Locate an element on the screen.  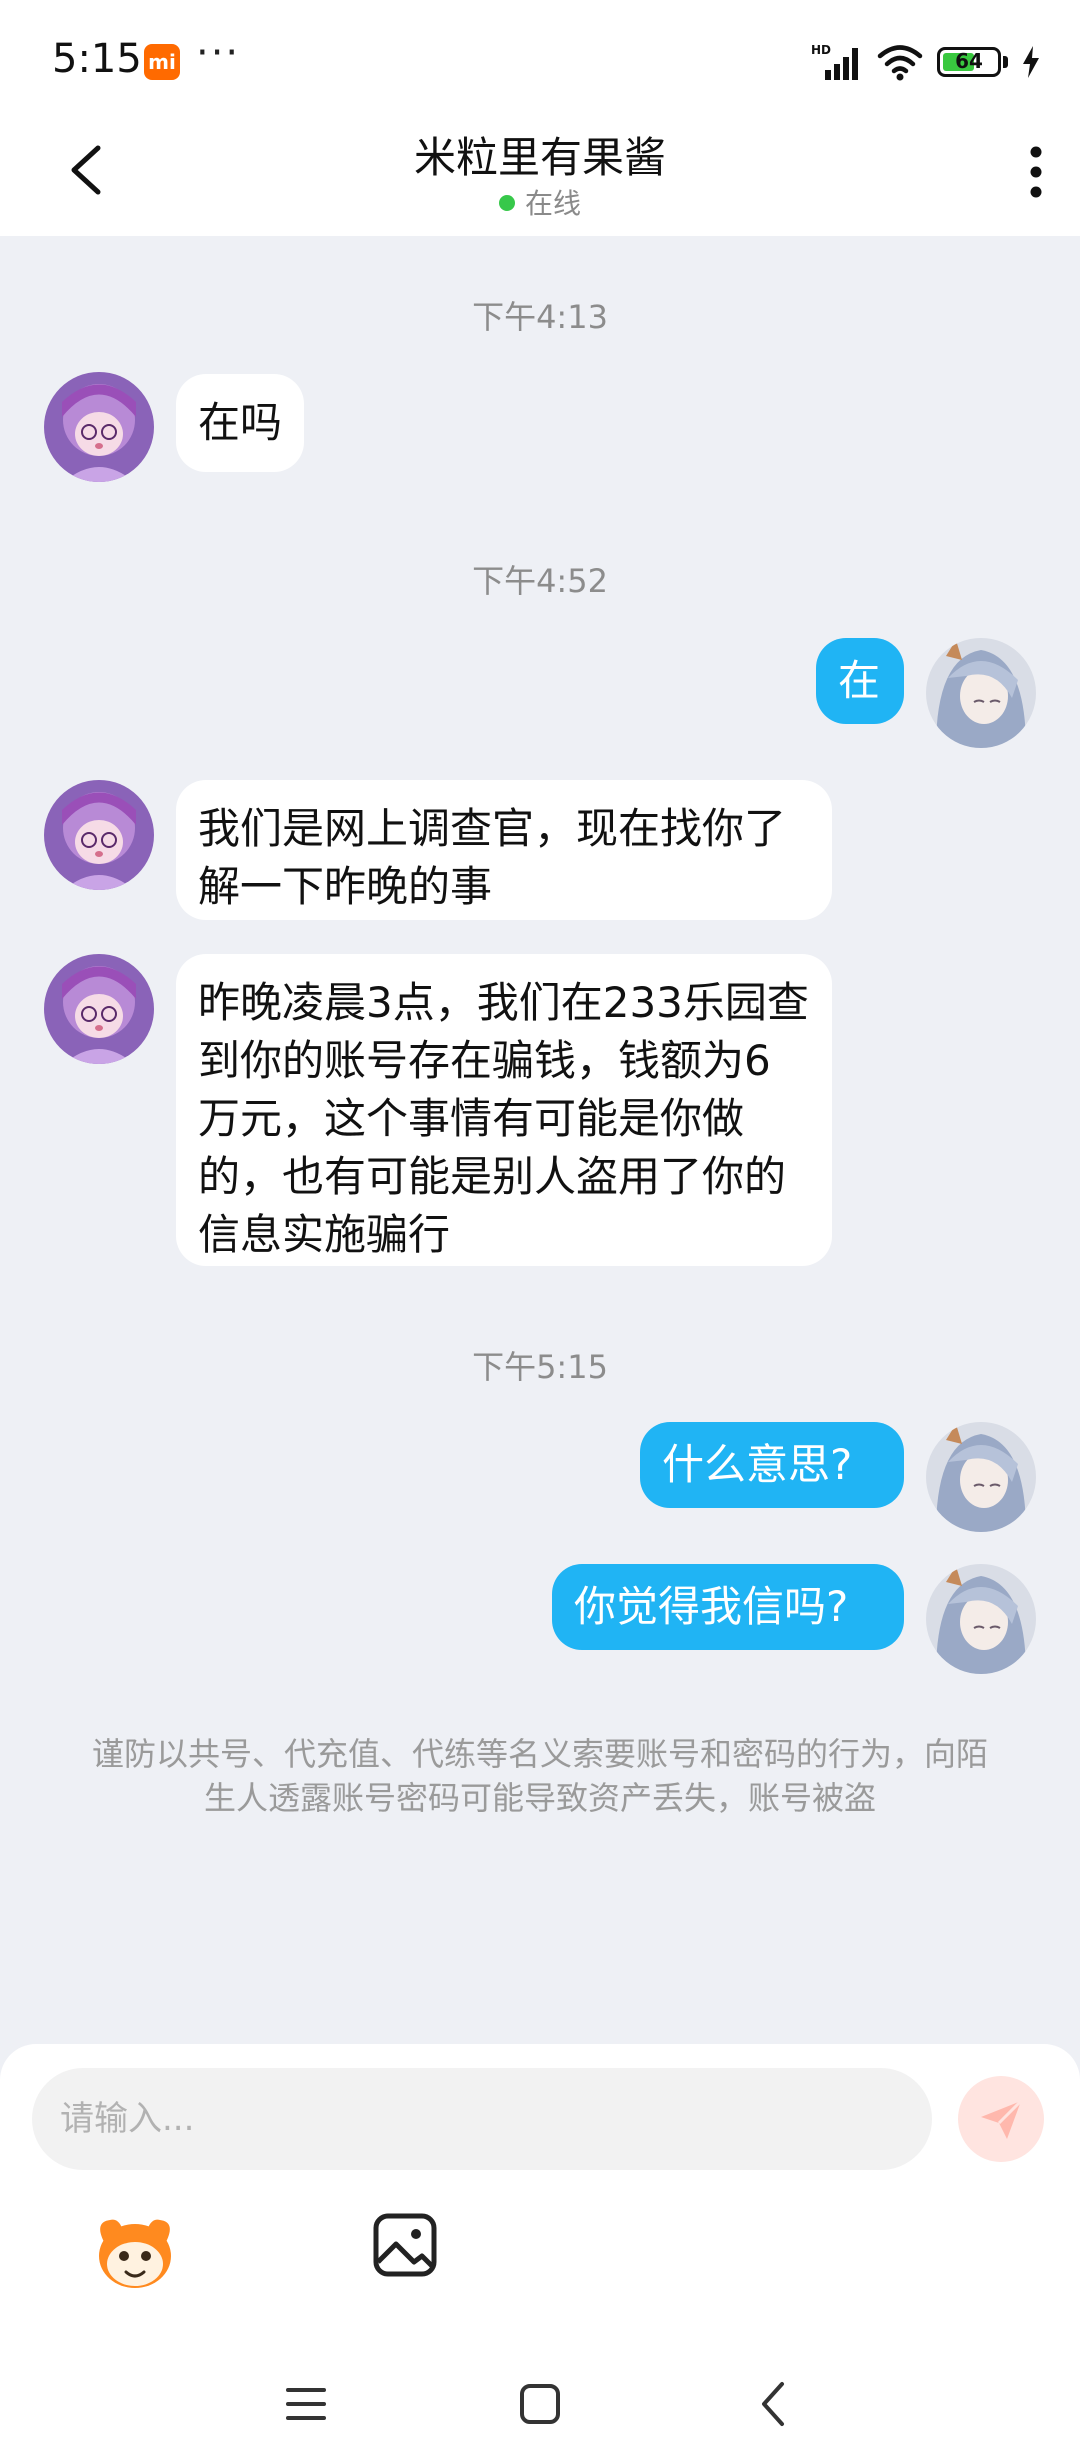
status-time: 5:15 is located at coordinates (97, 59).